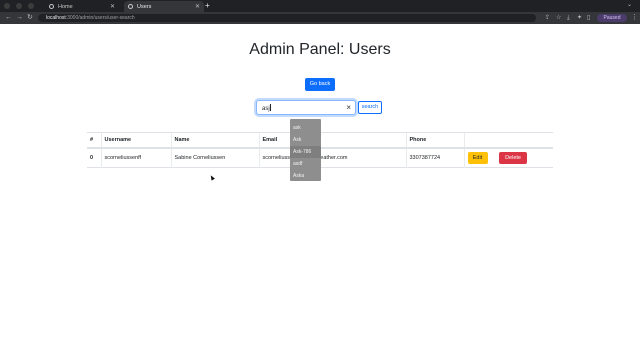 Image resolution: width=640 pixels, height=360 pixels. I want to click on tab-home: Home ✕, so click(82, 6).